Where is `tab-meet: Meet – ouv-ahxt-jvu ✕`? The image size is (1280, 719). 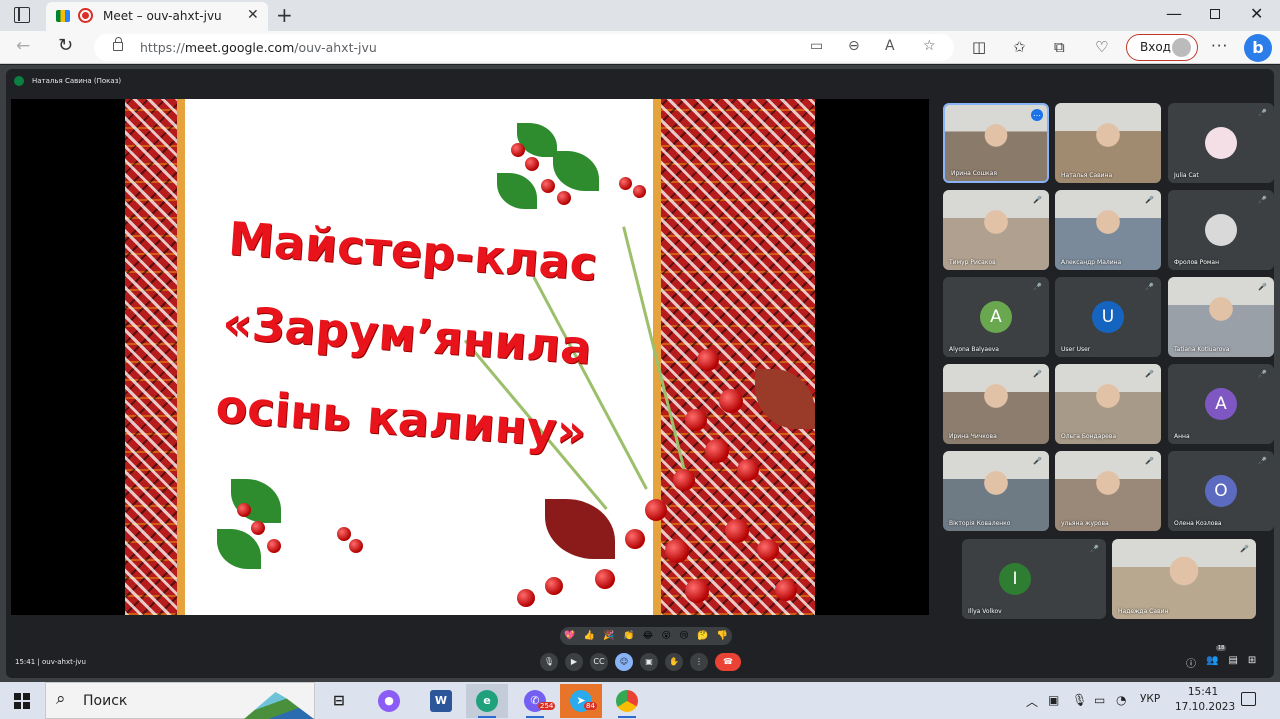
tab-meet: Meet – ouv-ahxt-jvu ✕ is located at coordinates (157, 16).